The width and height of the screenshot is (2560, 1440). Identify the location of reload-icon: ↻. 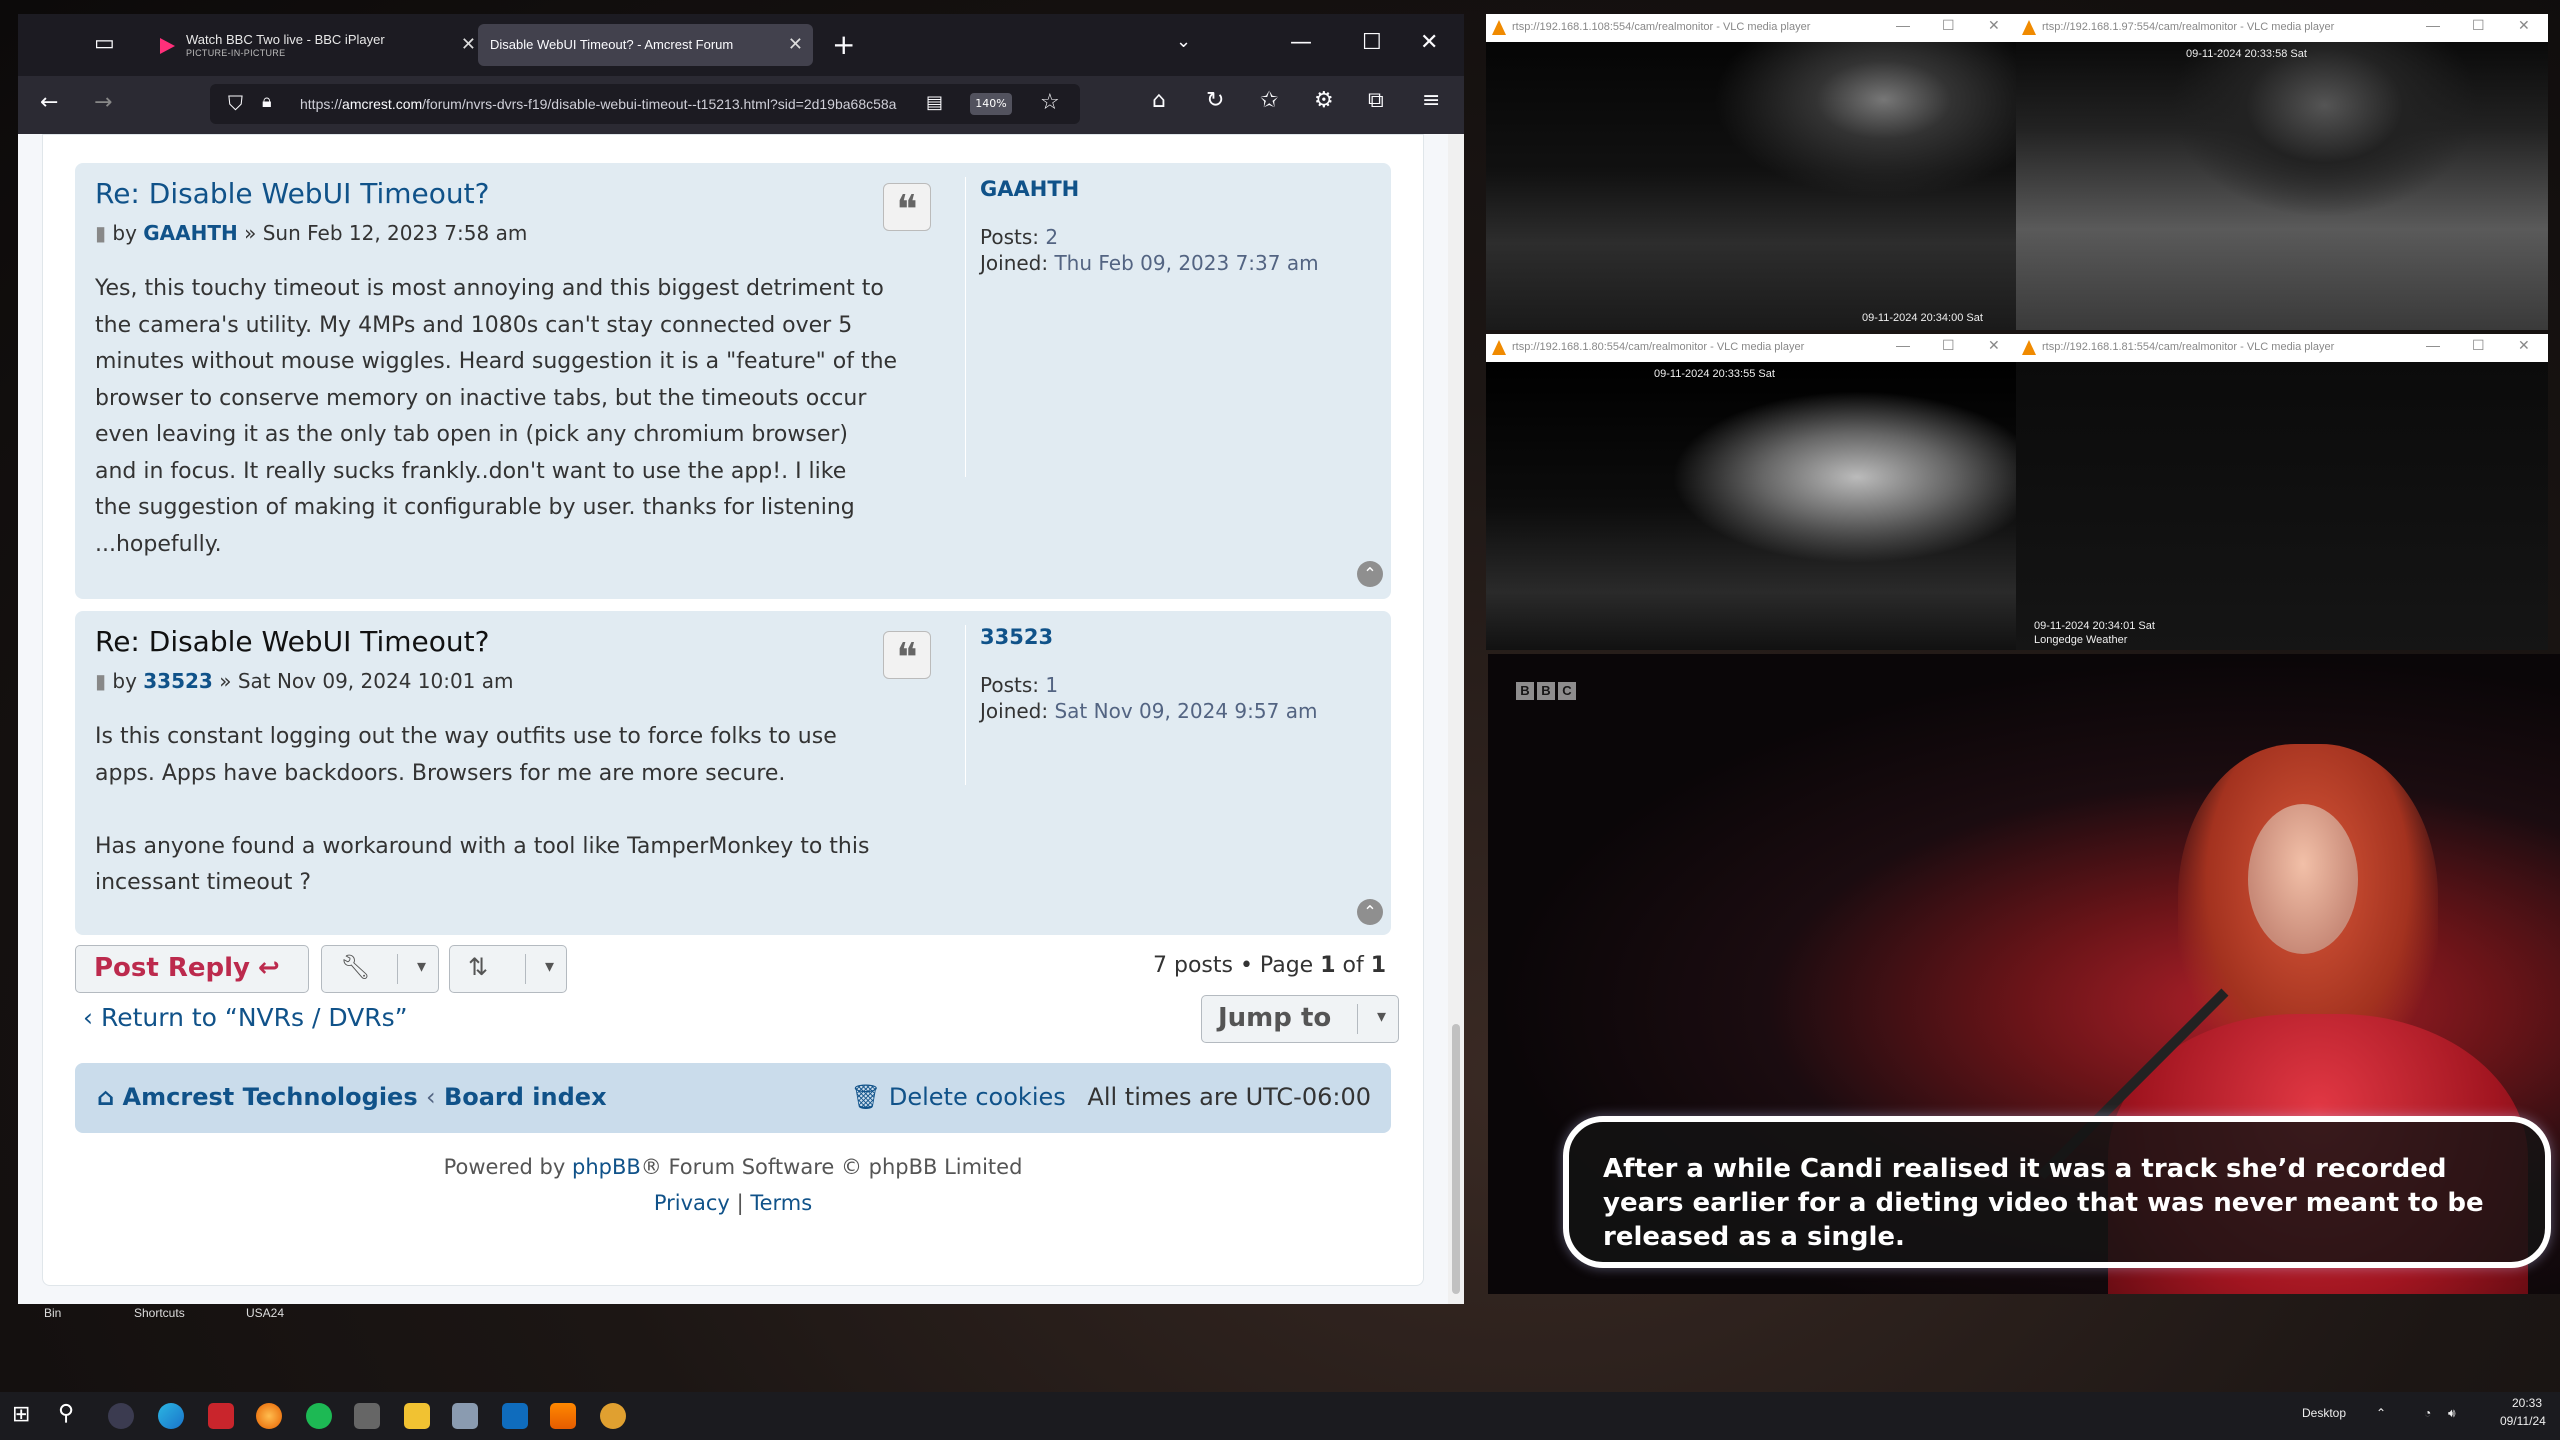
(1215, 100).